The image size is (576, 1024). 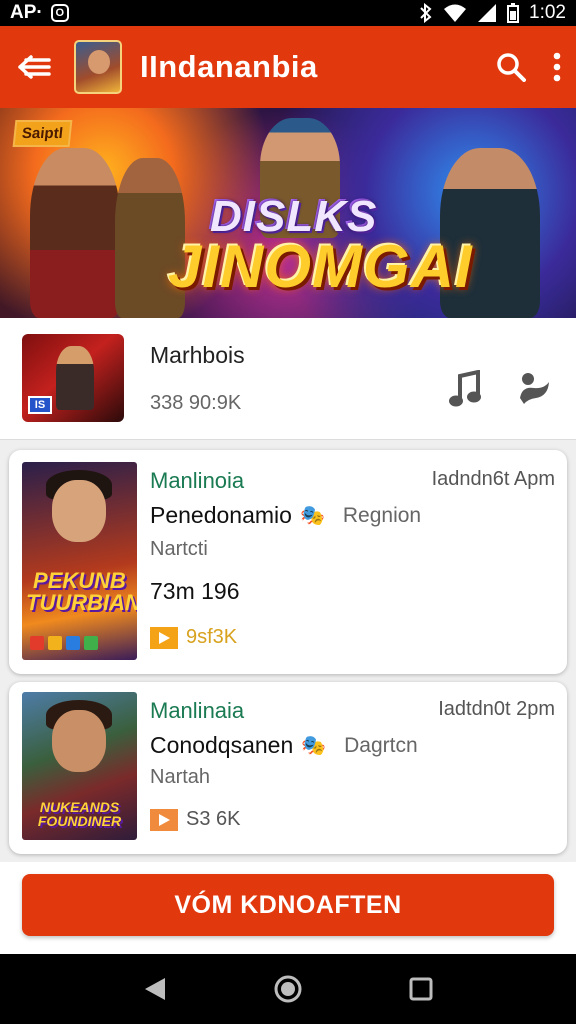 What do you see at coordinates (42, 133) in the screenshot?
I see `banner-tag: Saiptl` at bounding box center [42, 133].